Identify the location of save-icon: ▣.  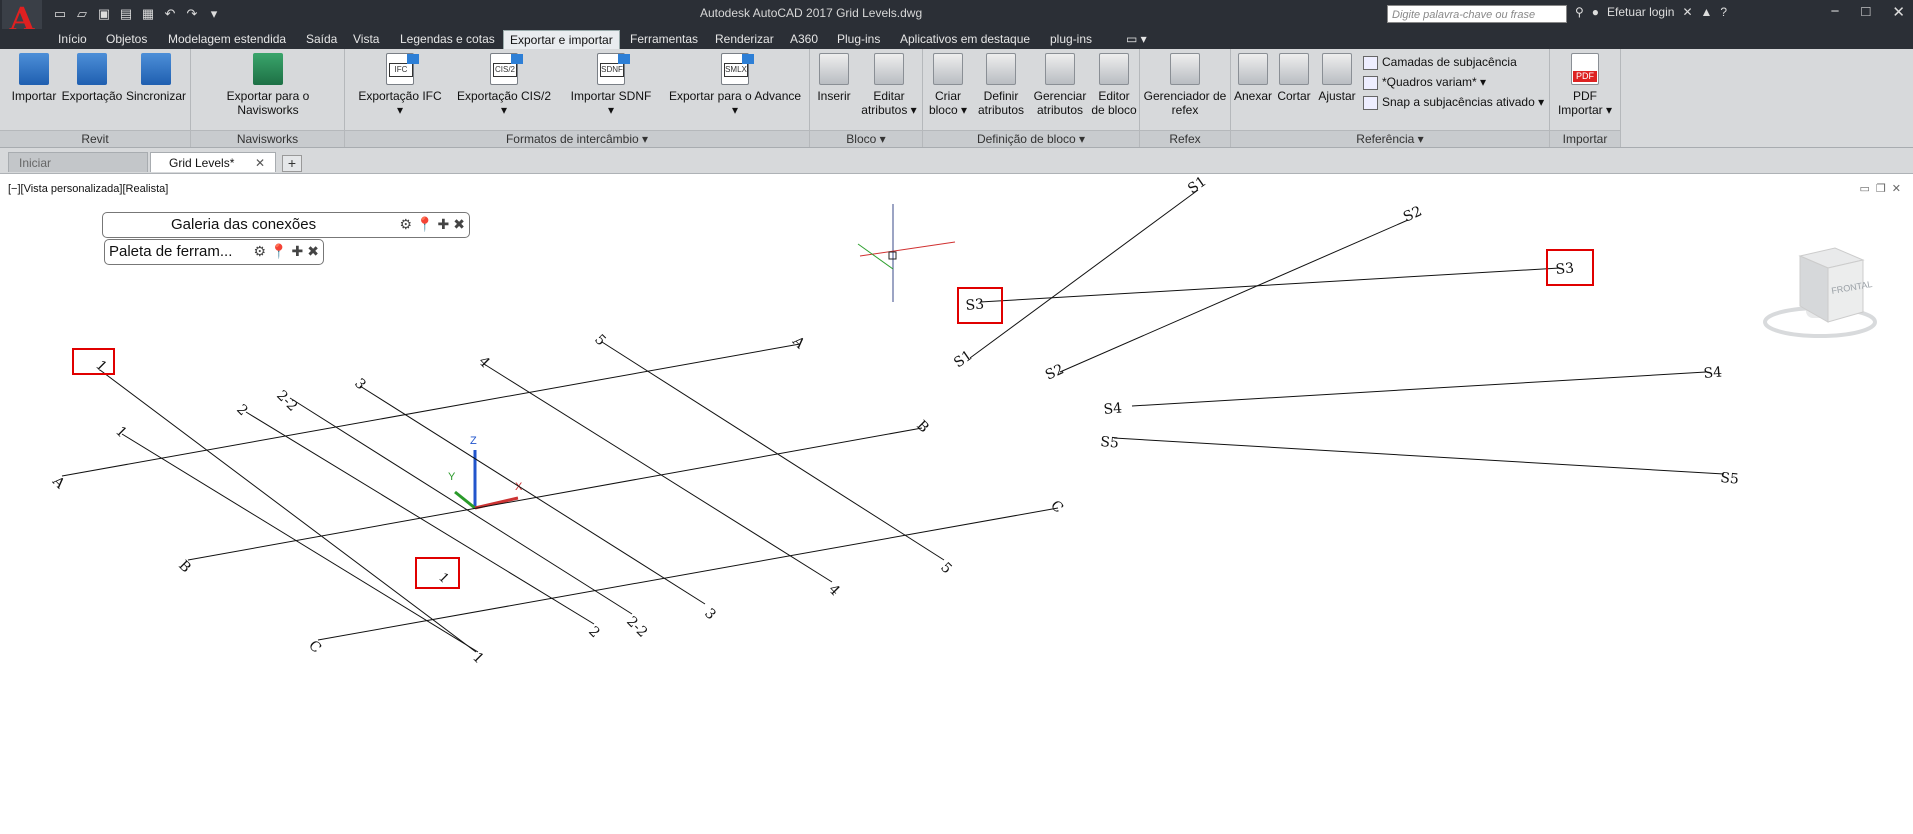
(104, 14).